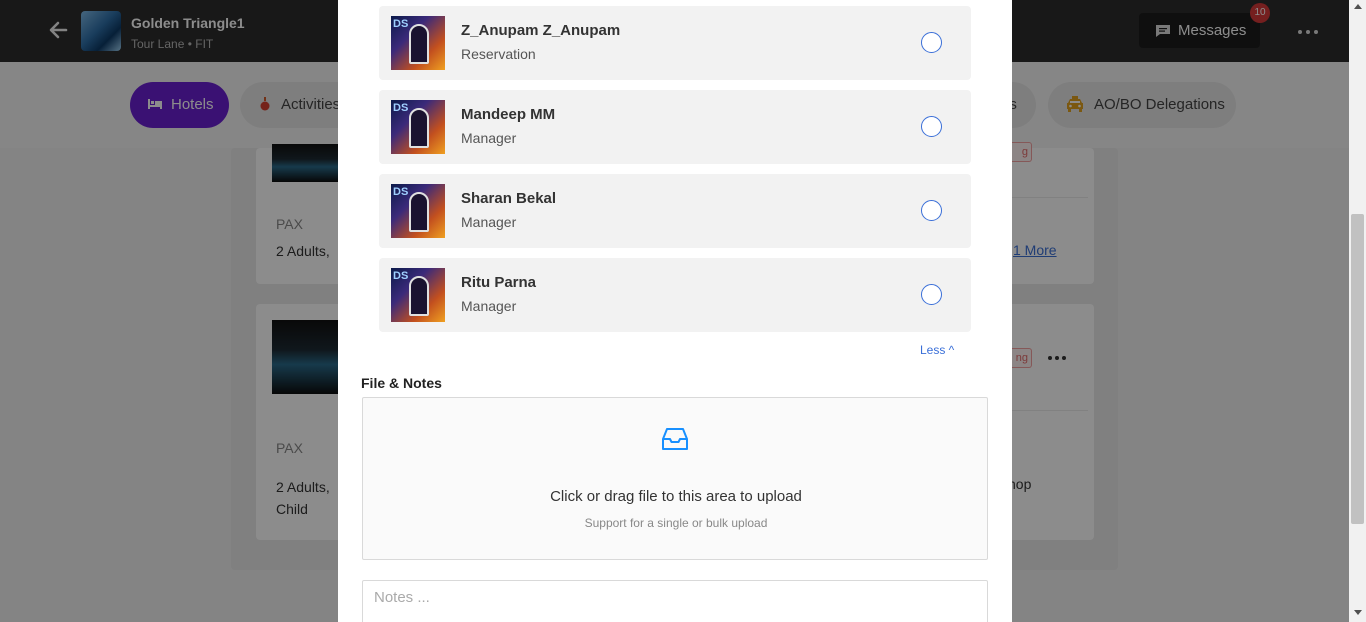 This screenshot has height=622, width=1366. I want to click on file-notes-heading: File & Notes, so click(401, 383).